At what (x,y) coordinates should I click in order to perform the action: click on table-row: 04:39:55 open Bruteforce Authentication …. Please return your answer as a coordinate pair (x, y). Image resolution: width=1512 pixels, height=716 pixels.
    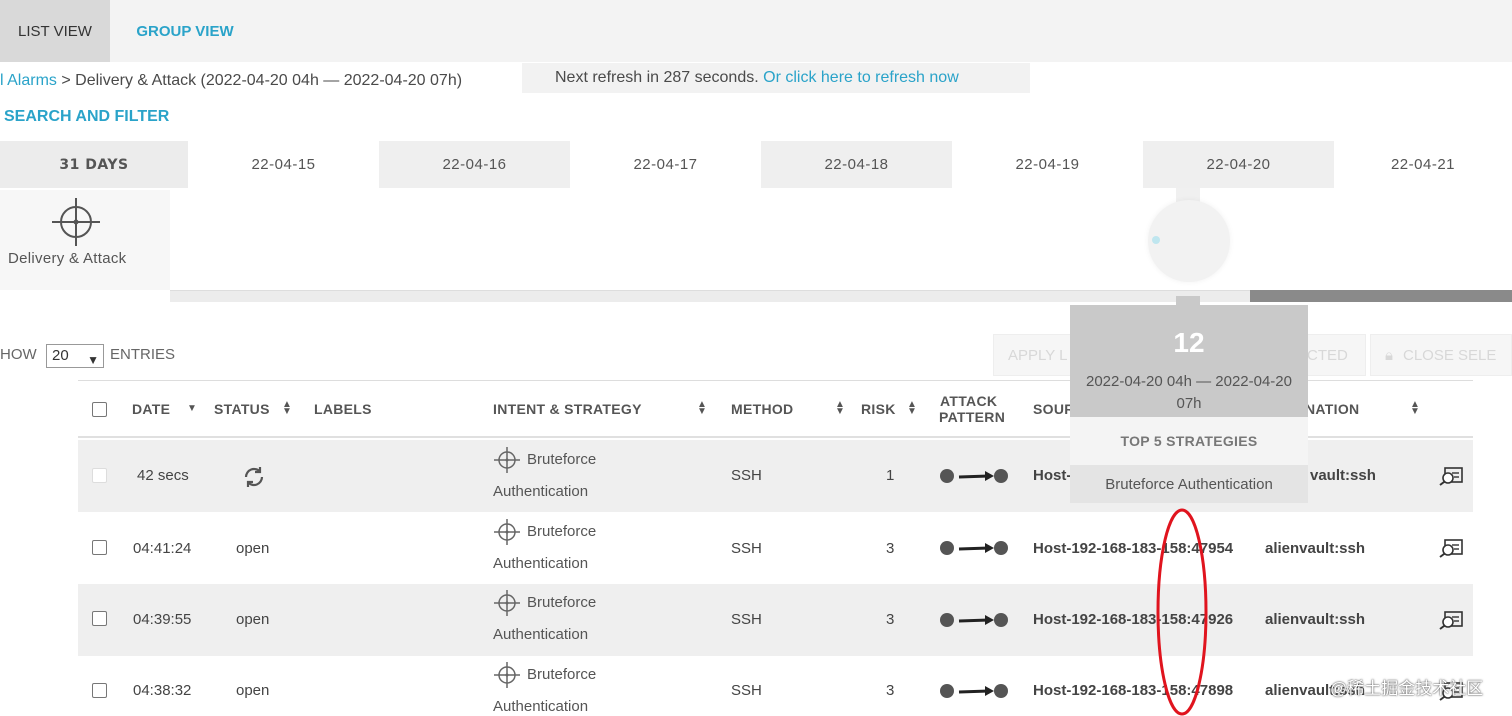
    Looking at the image, I should click on (775, 620).